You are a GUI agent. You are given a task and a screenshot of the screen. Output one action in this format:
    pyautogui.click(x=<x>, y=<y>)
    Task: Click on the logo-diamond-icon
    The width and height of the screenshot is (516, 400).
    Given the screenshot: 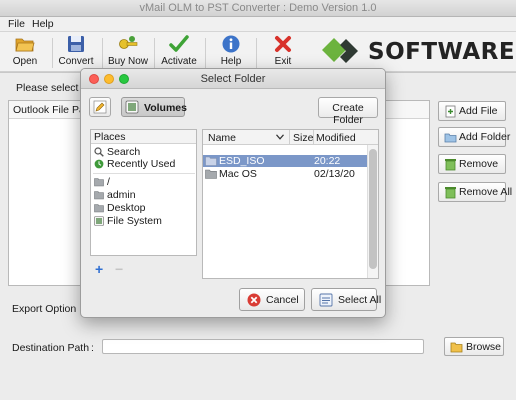 What is the action you would take?
    pyautogui.click(x=340, y=50)
    